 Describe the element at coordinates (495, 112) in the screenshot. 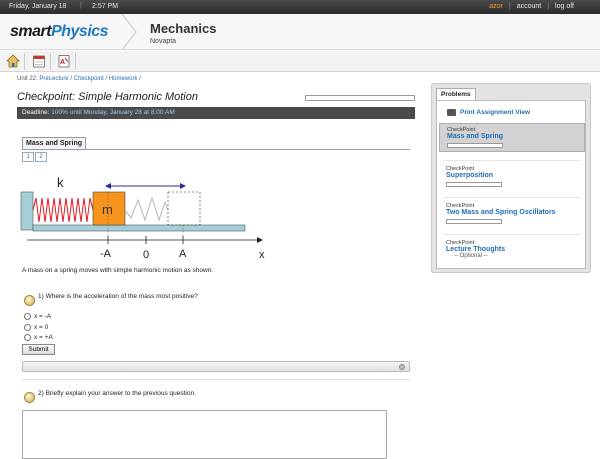

I see `print-label: Print Assignment View` at that location.